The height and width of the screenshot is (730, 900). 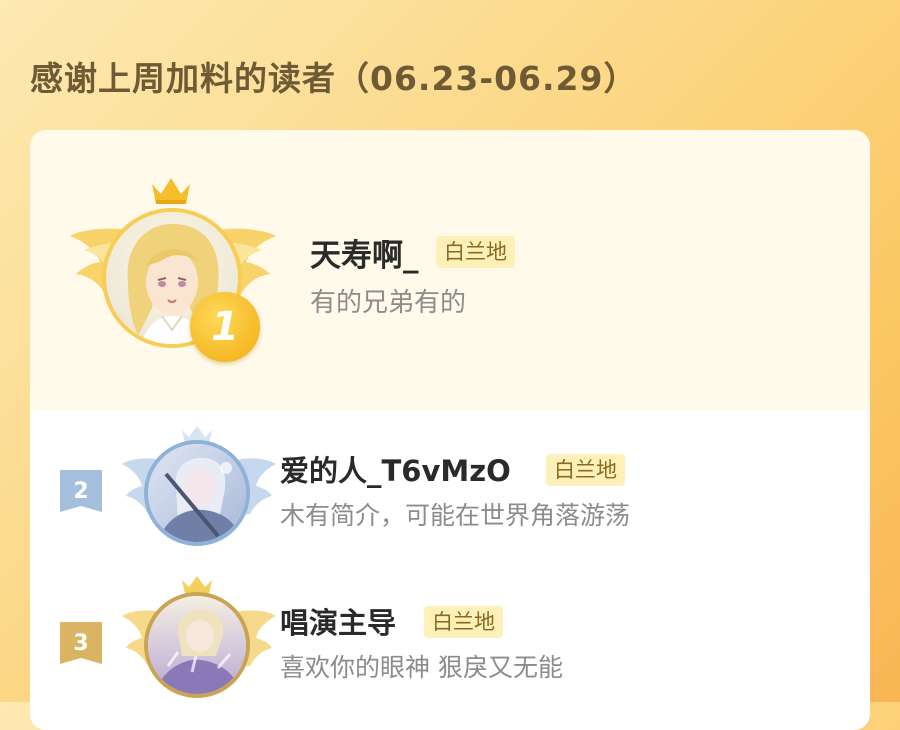 I want to click on svg-text: 2, so click(x=80, y=491).